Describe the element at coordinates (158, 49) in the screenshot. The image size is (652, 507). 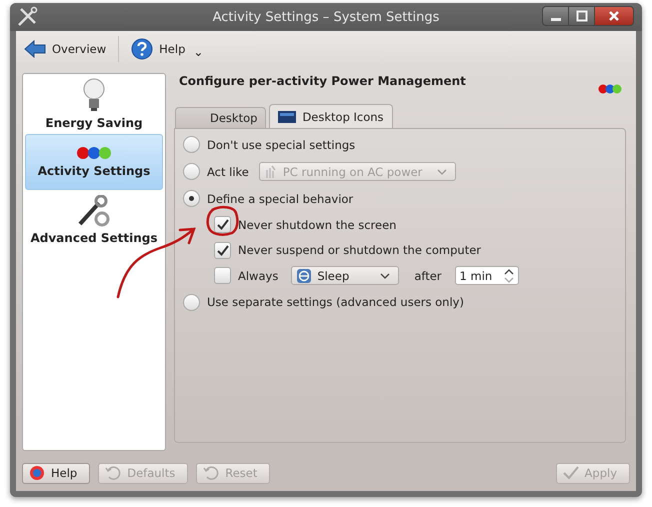
I see `toolbar-button: Help` at that location.